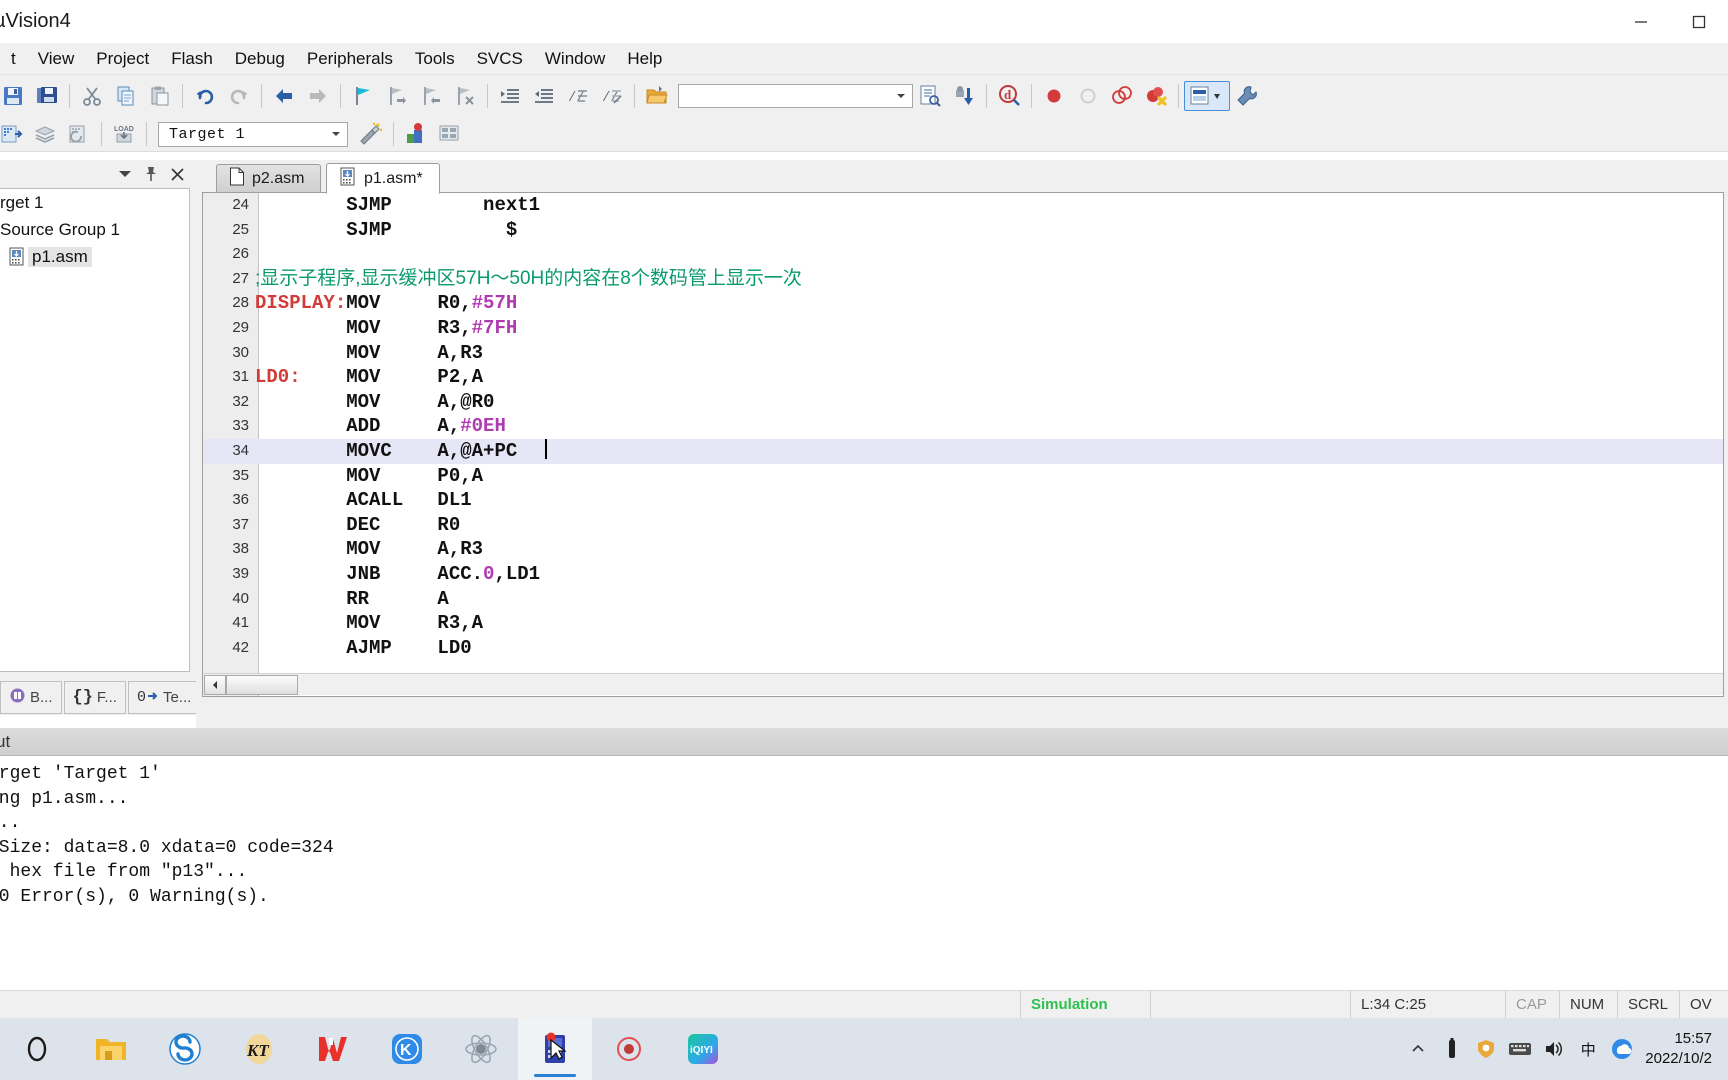  Describe the element at coordinates (407, 1049) in the screenshot. I see `taskbar-kingsoft: K` at that location.